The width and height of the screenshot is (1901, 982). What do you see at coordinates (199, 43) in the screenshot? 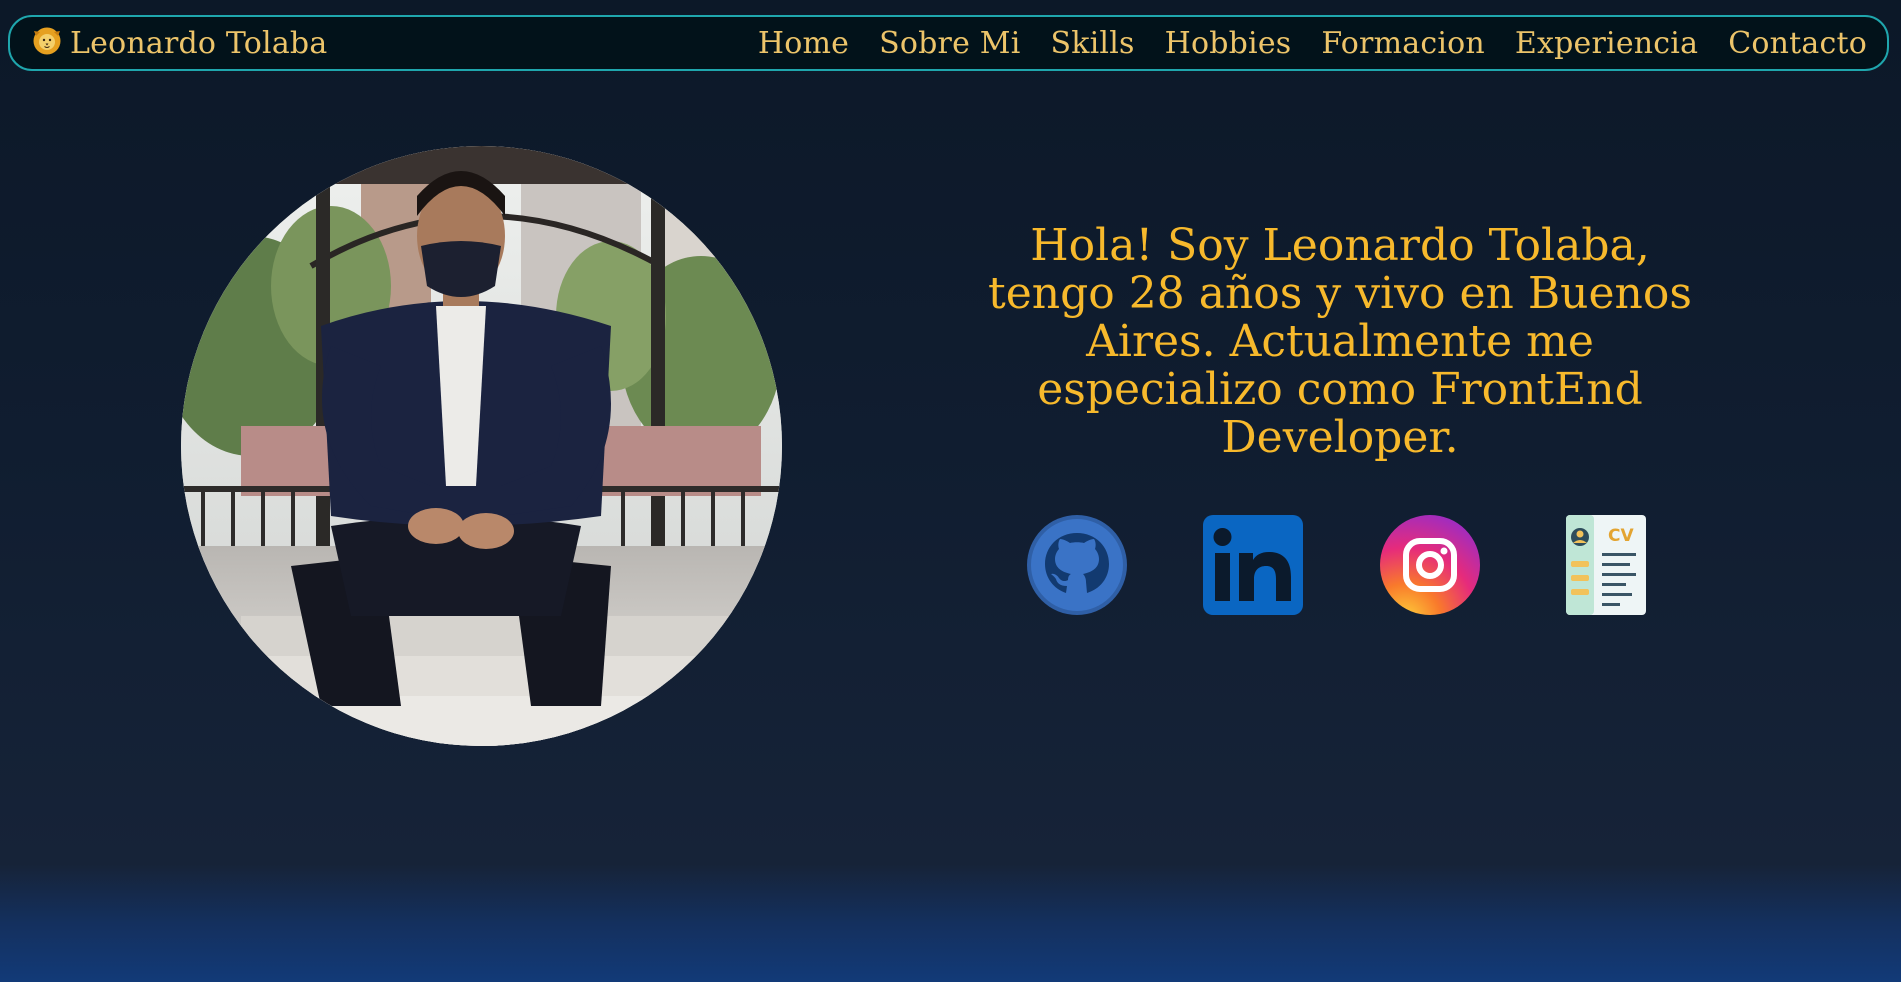
I see `brand-name: Leonardo Tolaba` at bounding box center [199, 43].